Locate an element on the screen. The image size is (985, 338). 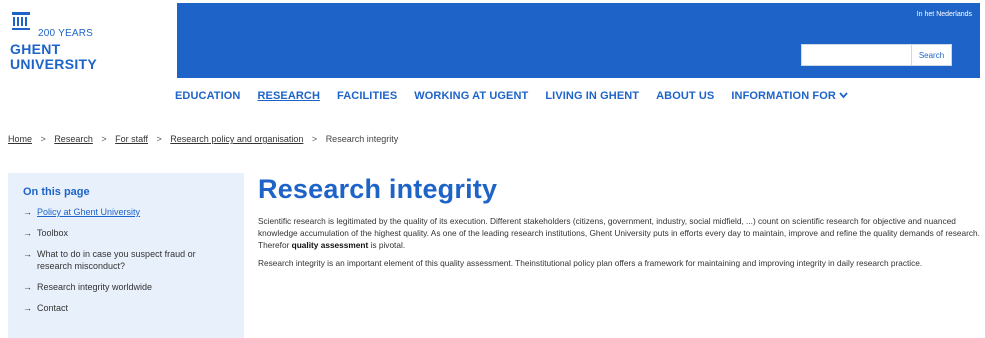
nav-working-at-ugent: WORKING AT UGENT is located at coordinates (471, 96).